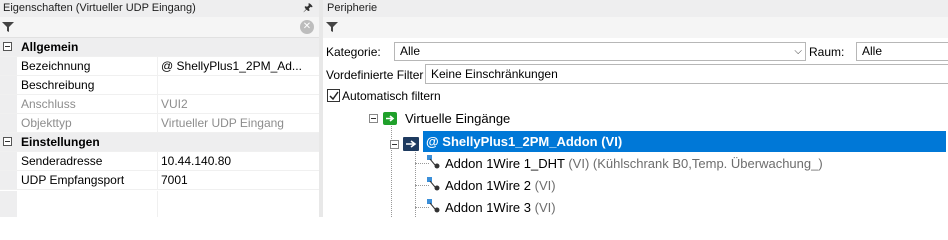  Describe the element at coordinates (159, 142) in the screenshot. I see `section-einstellungen: Einstellungen` at that location.